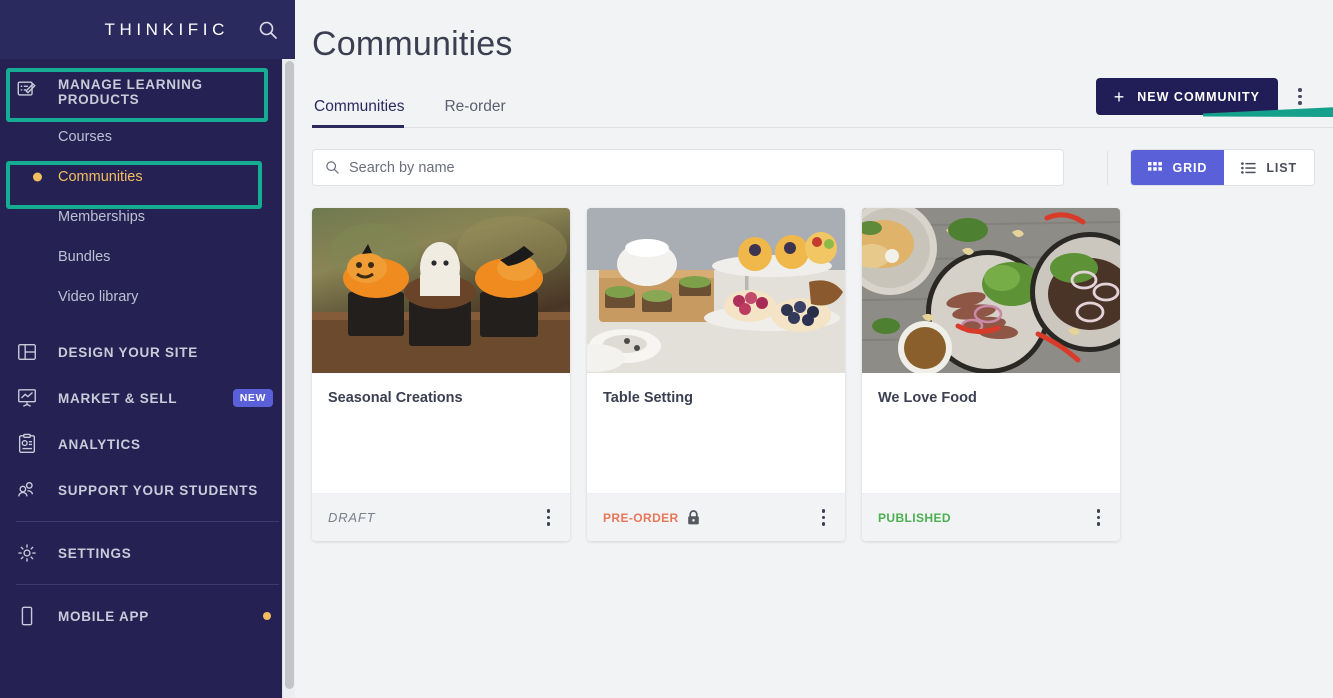 The height and width of the screenshot is (698, 1333). Describe the element at coordinates (147, 217) in the screenshot. I see `sidebar-item-memberships: Memberships` at that location.